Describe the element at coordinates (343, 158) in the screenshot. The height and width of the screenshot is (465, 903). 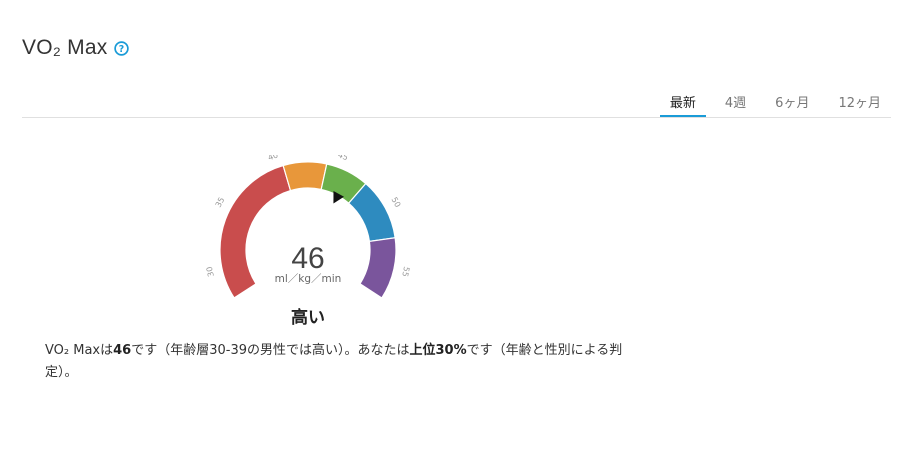
I see `gauge-tick-label-45: 45` at that location.